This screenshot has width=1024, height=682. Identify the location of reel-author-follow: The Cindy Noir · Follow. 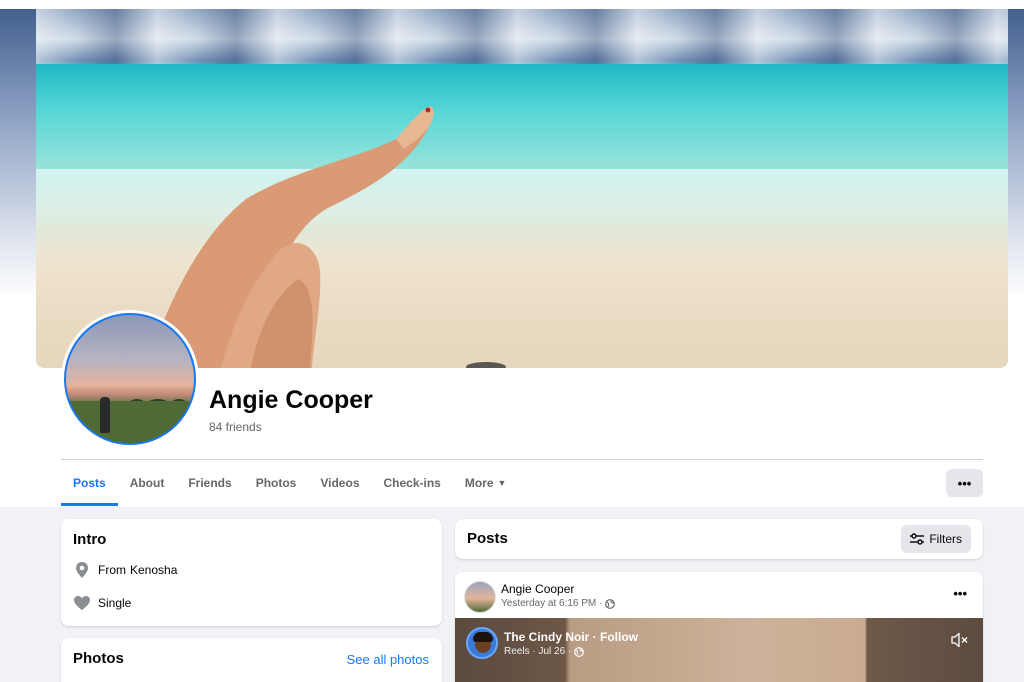
(571, 637).